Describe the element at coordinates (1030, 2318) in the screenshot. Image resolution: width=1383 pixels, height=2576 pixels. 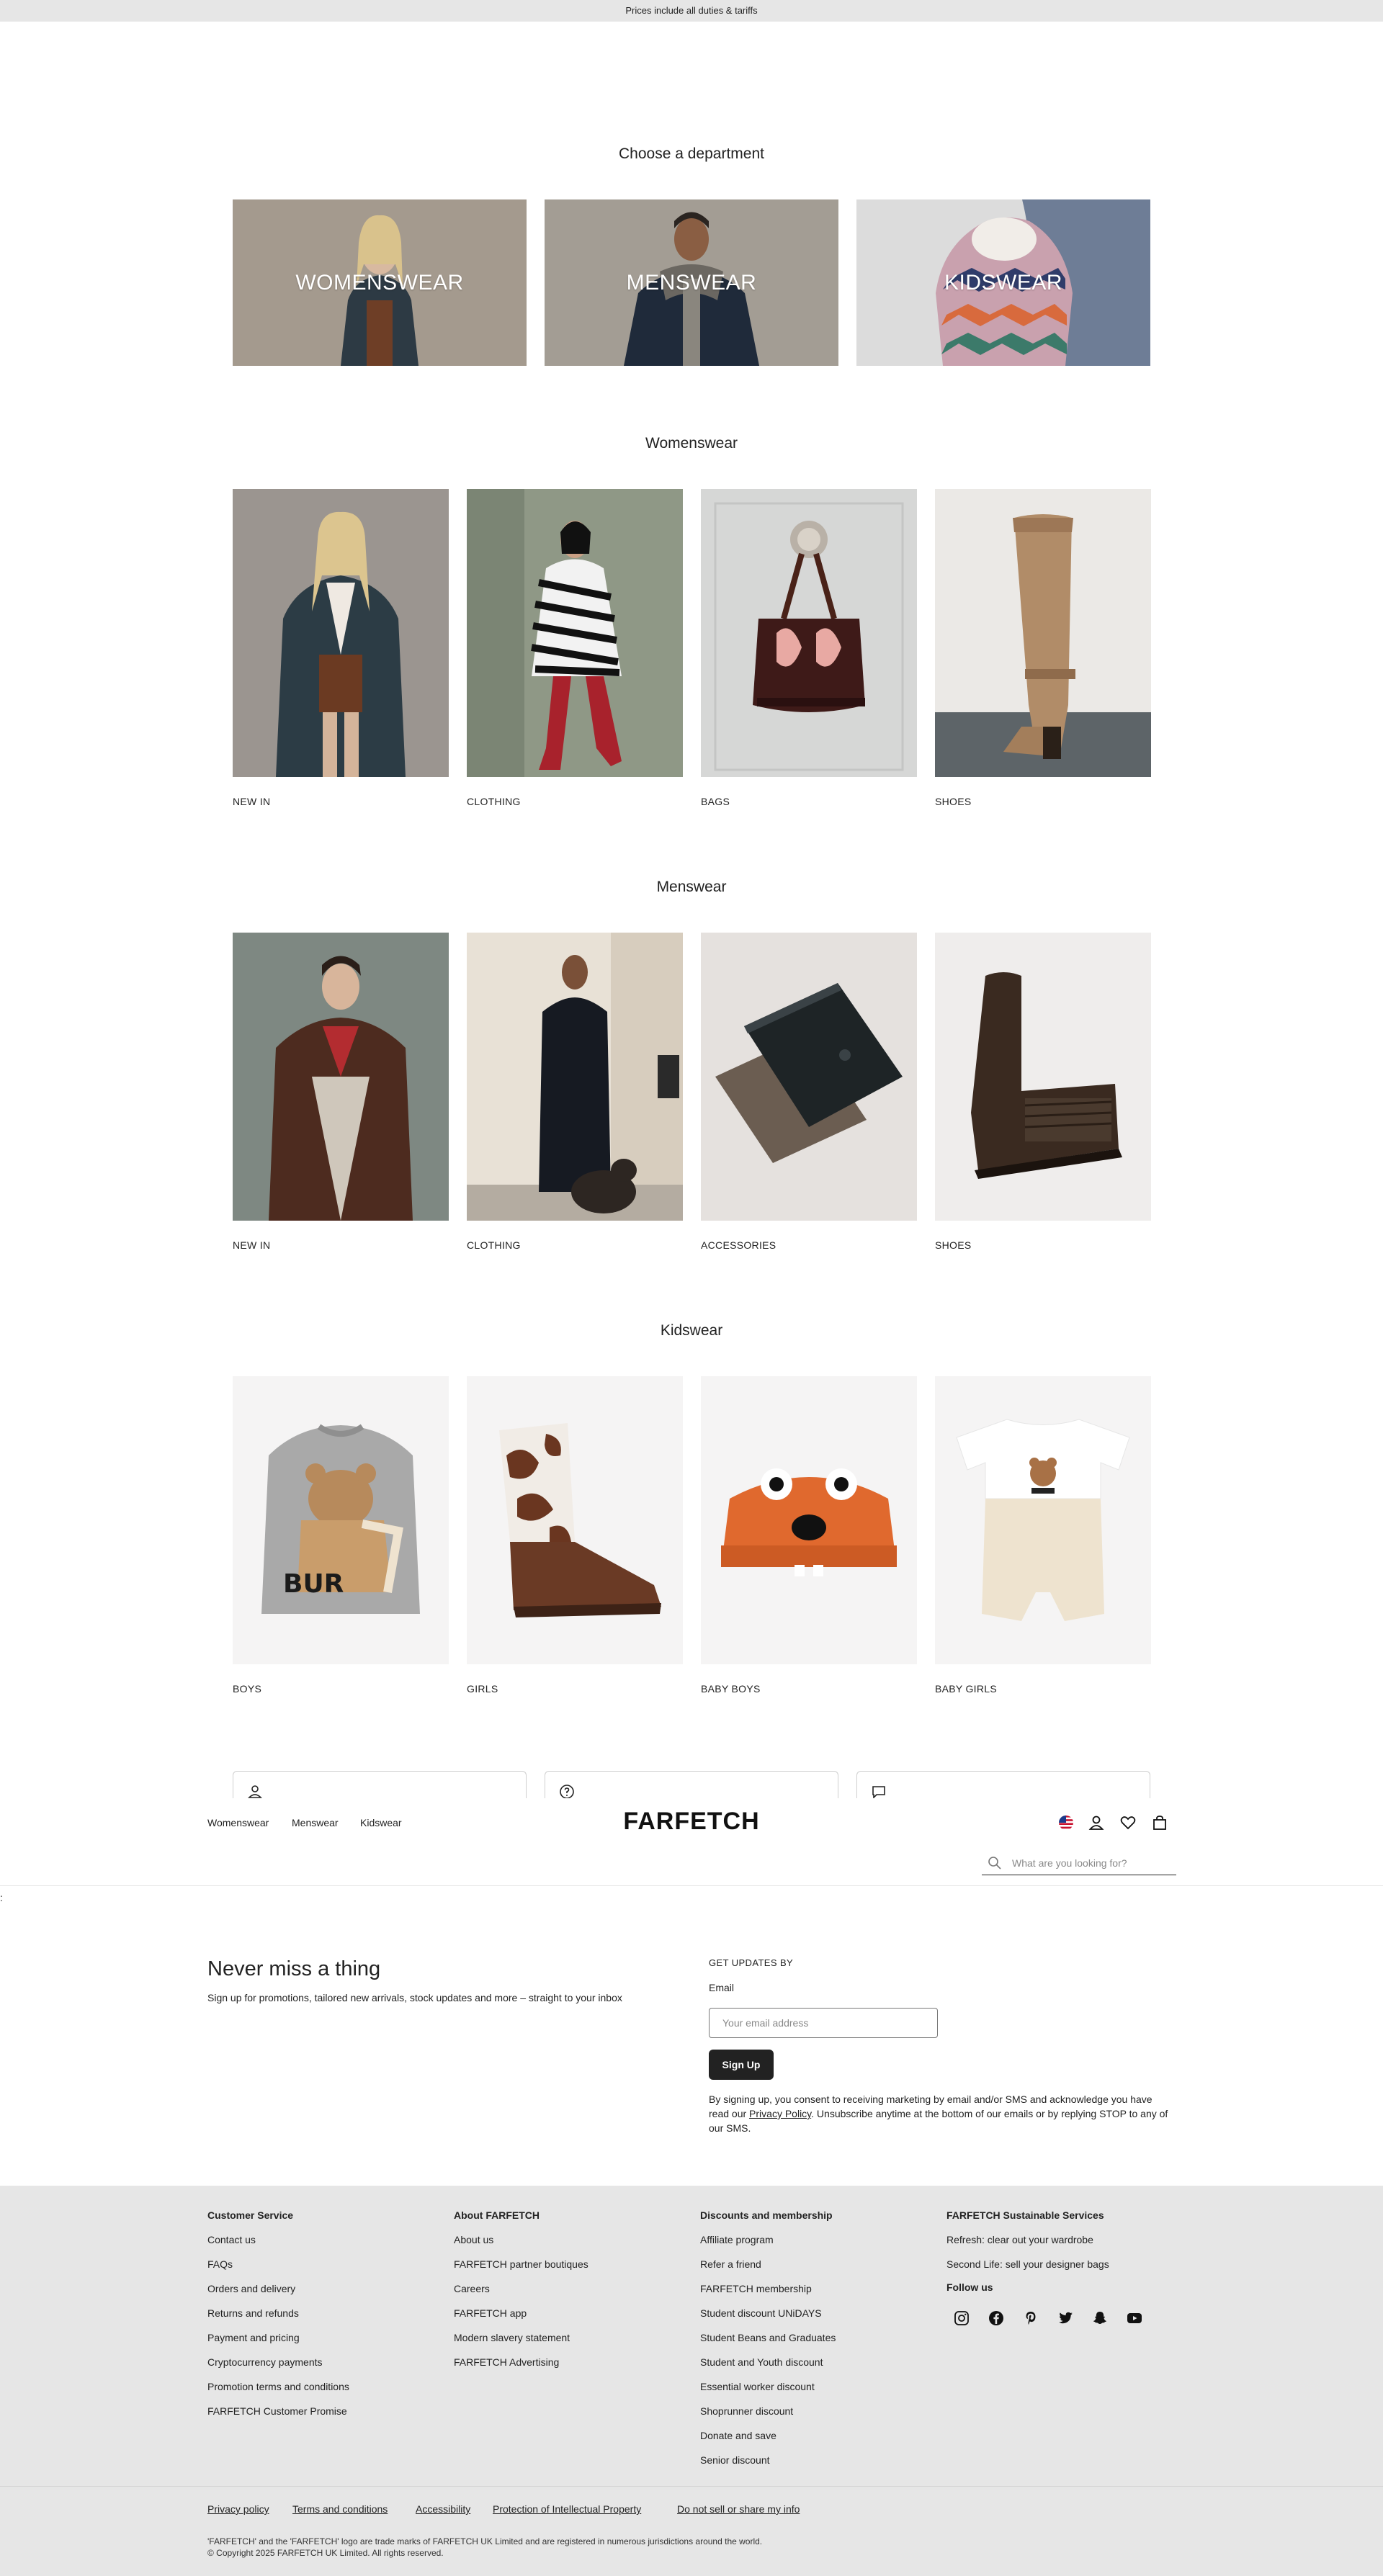
I see `pinterest-icon` at that location.